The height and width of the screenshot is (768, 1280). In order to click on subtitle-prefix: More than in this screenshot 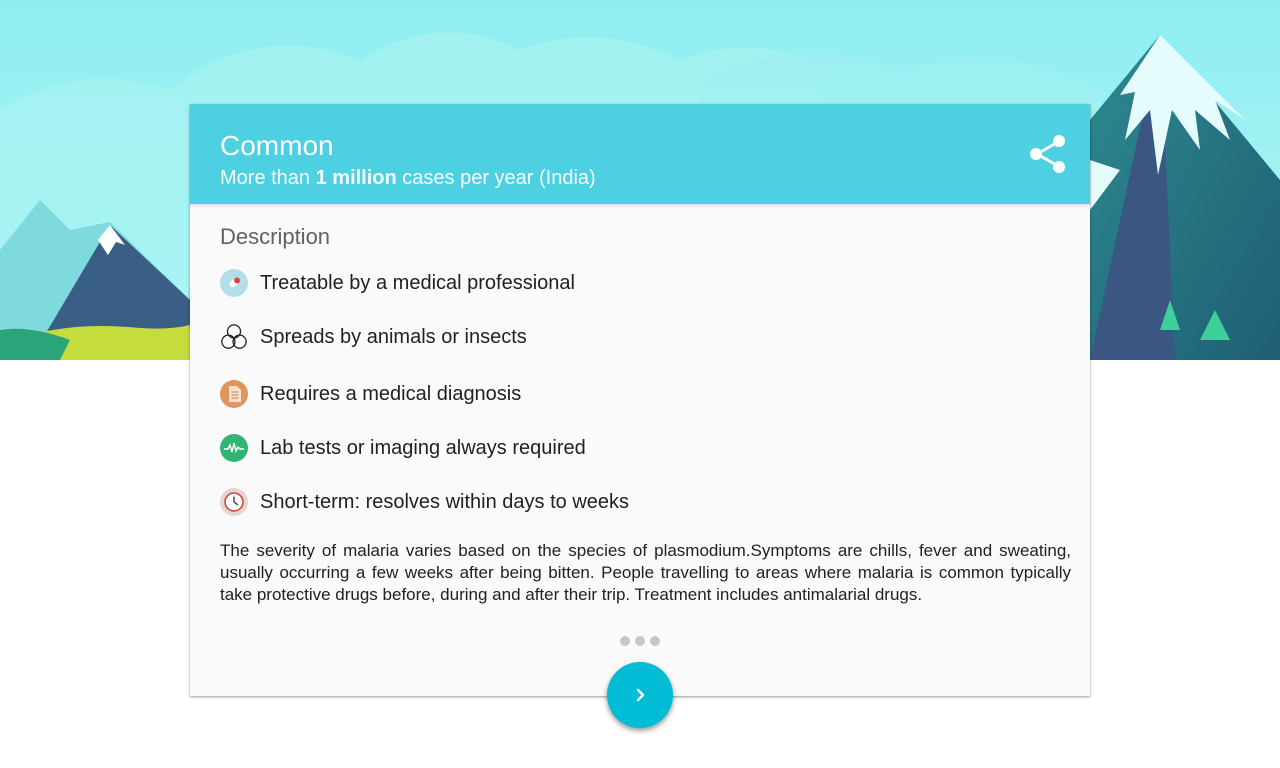, I will do `click(268, 178)`.